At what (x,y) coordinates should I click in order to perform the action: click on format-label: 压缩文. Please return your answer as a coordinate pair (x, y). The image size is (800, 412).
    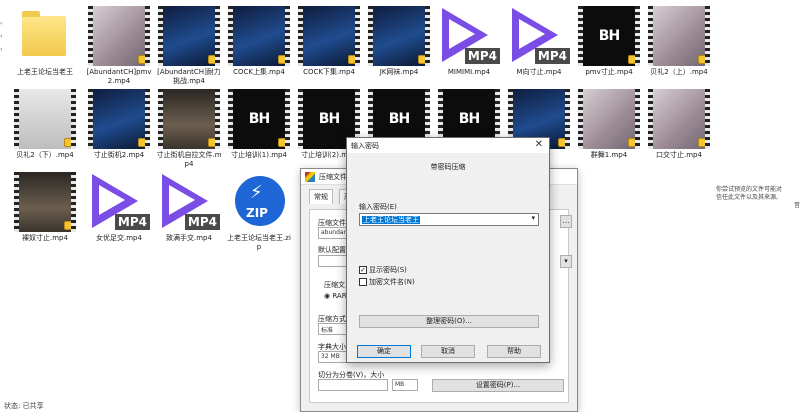
    Looking at the image, I should click on (334, 285).